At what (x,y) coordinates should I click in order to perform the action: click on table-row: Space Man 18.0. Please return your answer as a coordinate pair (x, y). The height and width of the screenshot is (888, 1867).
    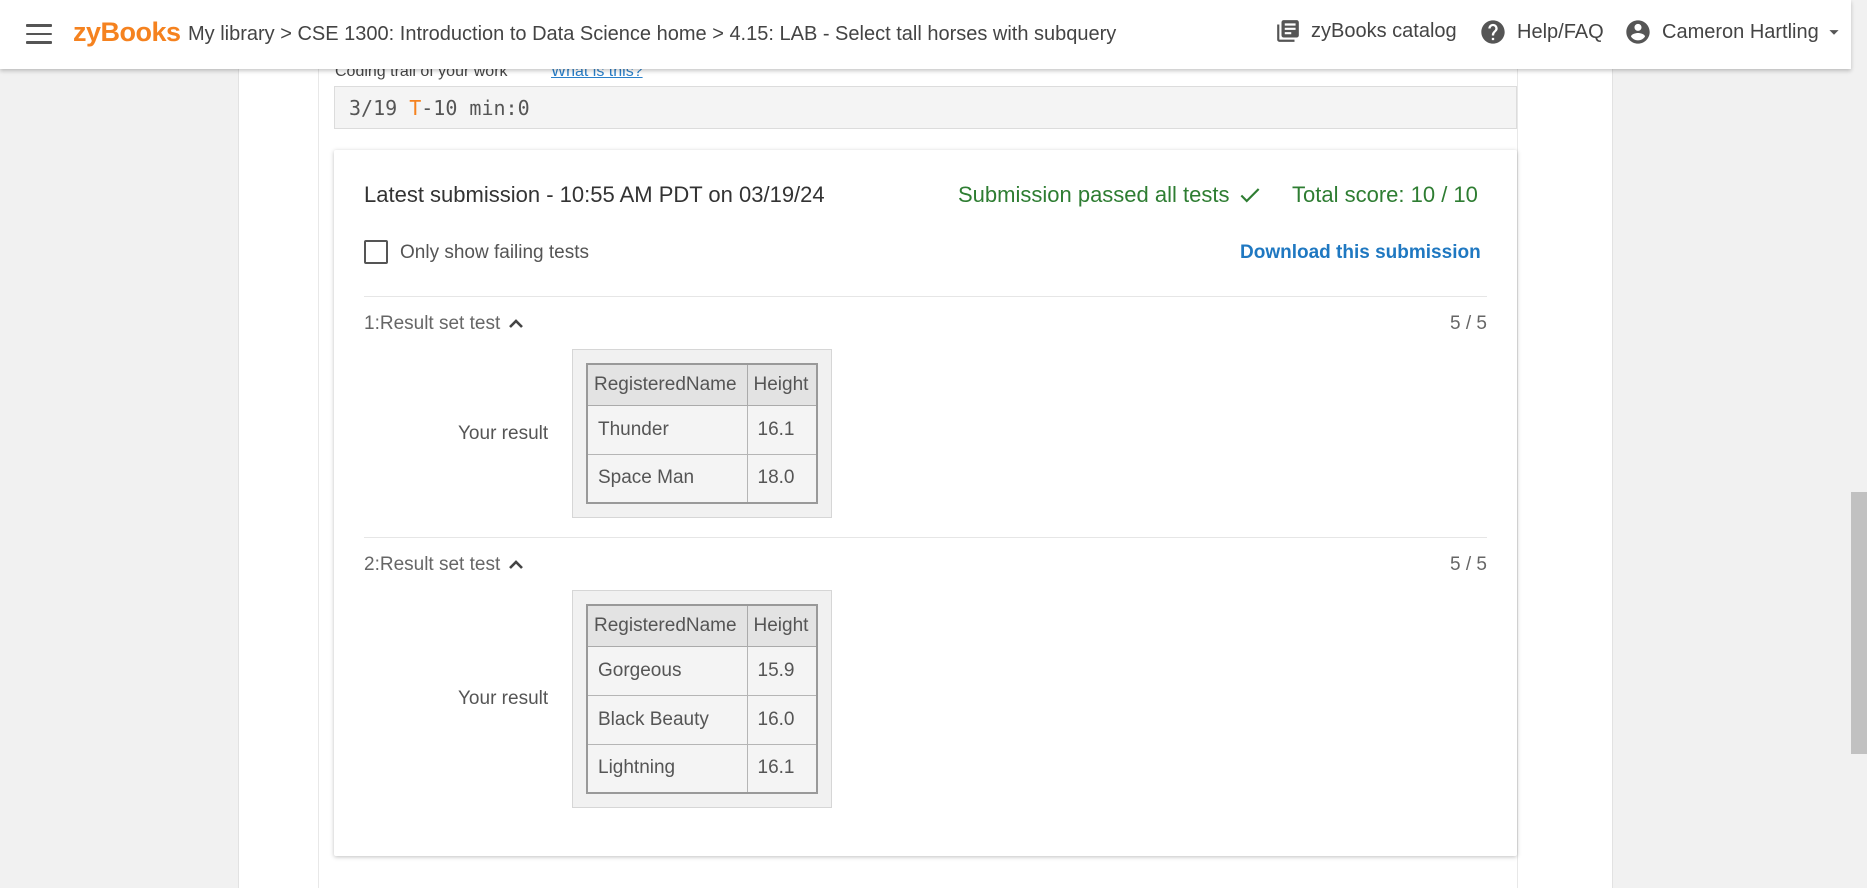
    Looking at the image, I should click on (702, 478).